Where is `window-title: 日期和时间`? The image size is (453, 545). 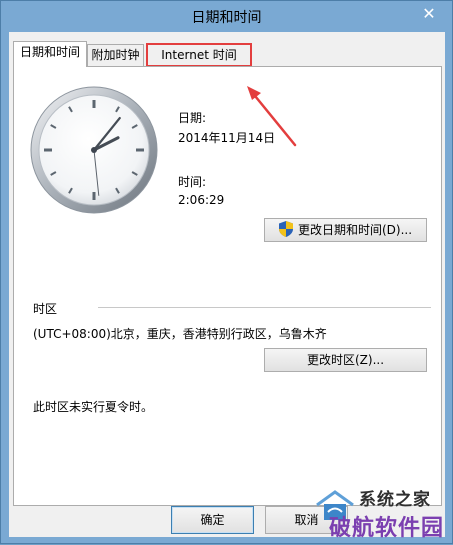 window-title: 日期和时间 is located at coordinates (226, 18).